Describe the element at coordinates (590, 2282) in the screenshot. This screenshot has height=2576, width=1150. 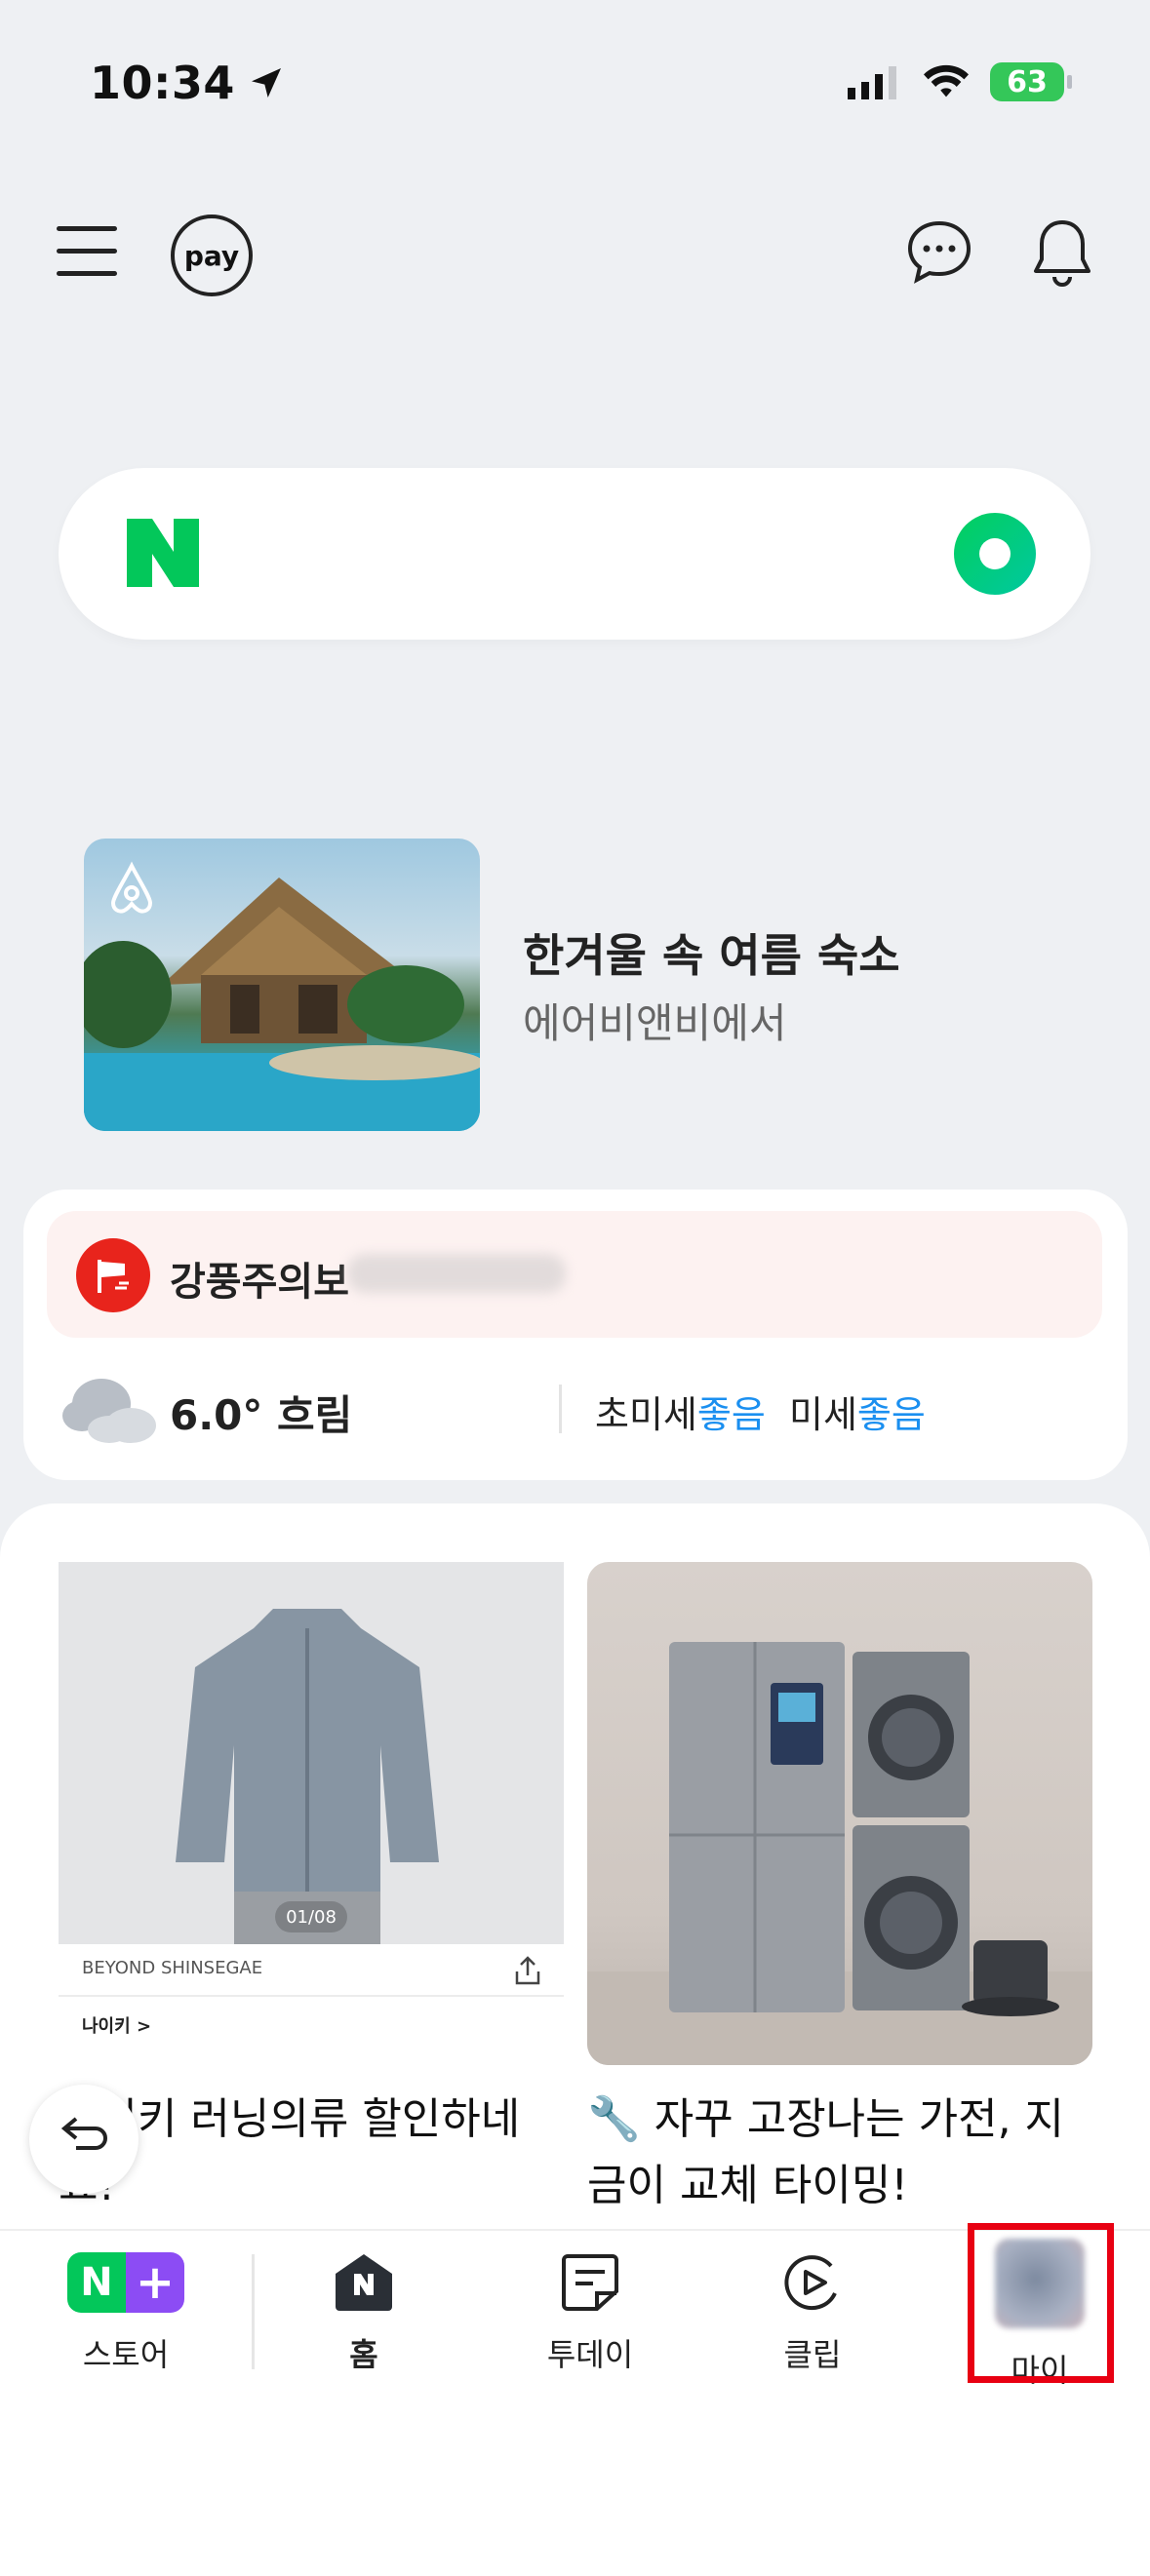
I see `today-note-icon` at that location.